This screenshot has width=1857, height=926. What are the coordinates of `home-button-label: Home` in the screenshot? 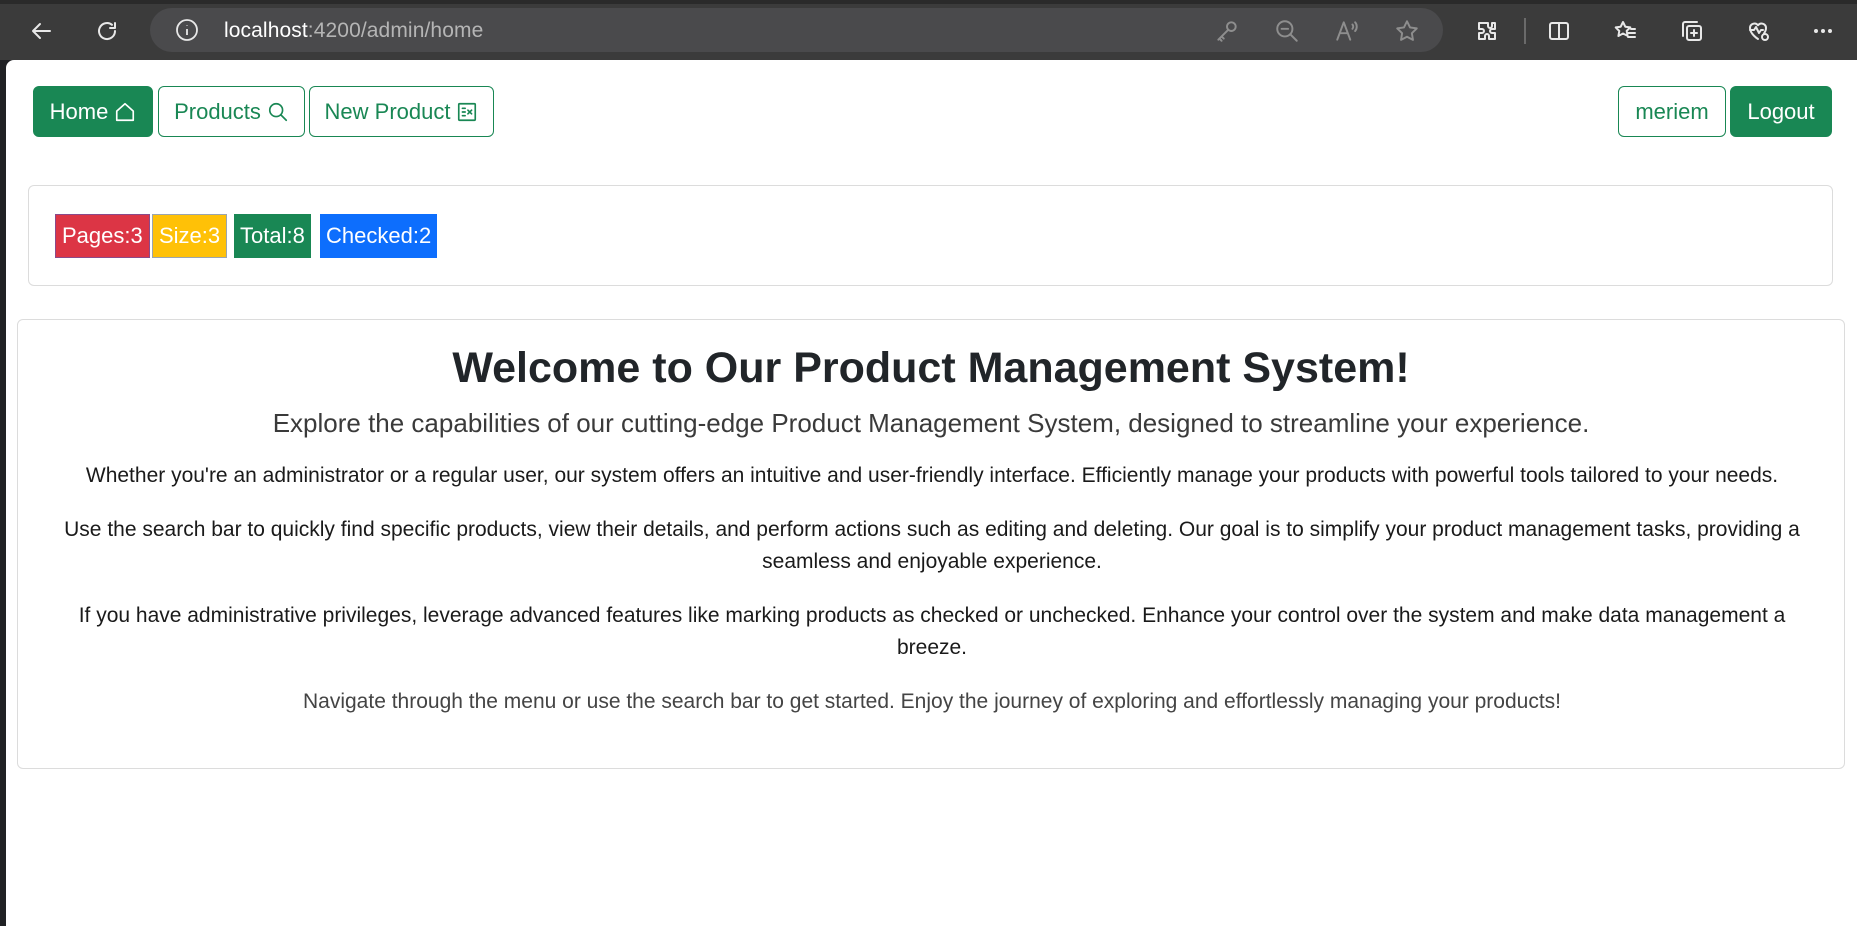 It's located at (79, 111).